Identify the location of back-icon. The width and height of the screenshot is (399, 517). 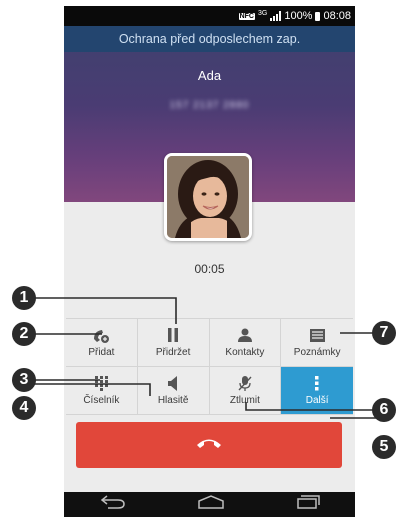
(113, 504).